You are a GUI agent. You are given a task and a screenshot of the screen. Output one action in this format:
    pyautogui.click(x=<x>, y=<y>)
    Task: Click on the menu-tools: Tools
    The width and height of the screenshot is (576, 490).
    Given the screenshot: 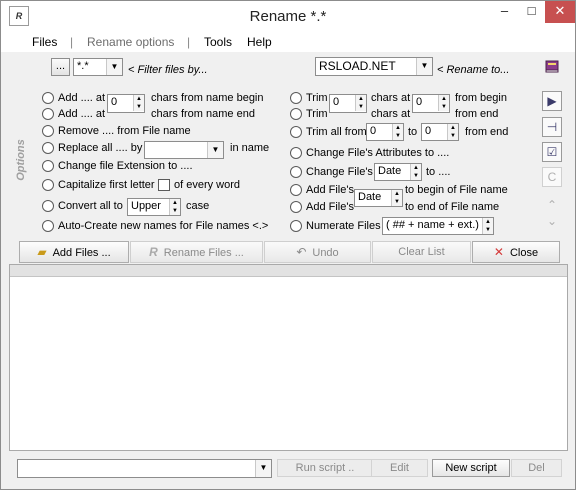 What is the action you would take?
    pyautogui.click(x=218, y=42)
    